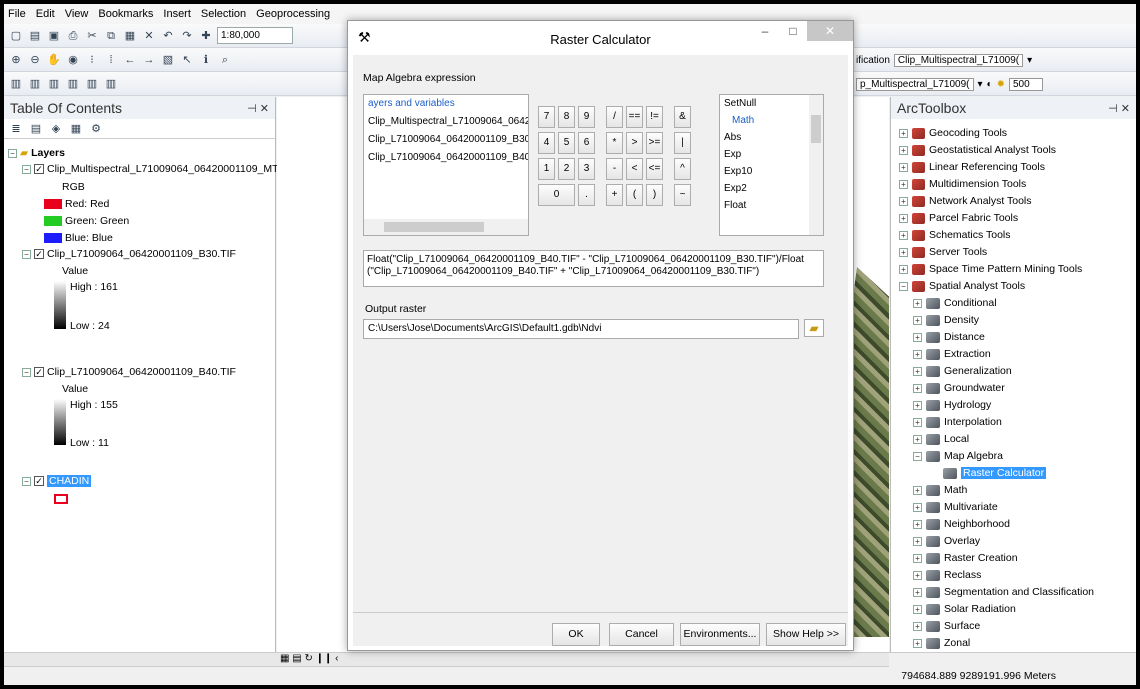  I want to click on toolset-item: + Local, so click(941, 439).